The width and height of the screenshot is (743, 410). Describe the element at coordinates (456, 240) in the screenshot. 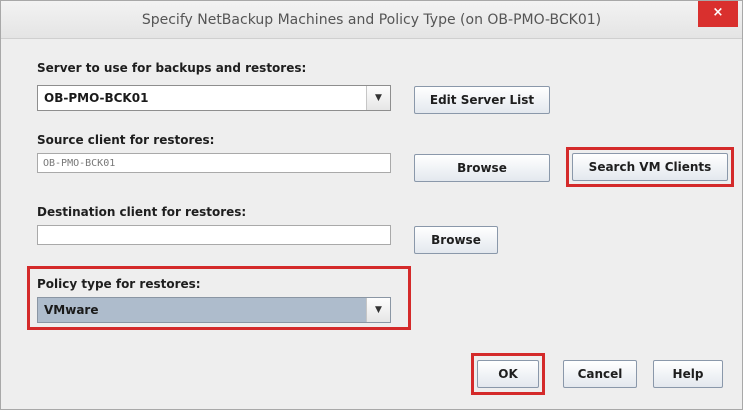

I see `destination-browse-button: Browse` at that location.